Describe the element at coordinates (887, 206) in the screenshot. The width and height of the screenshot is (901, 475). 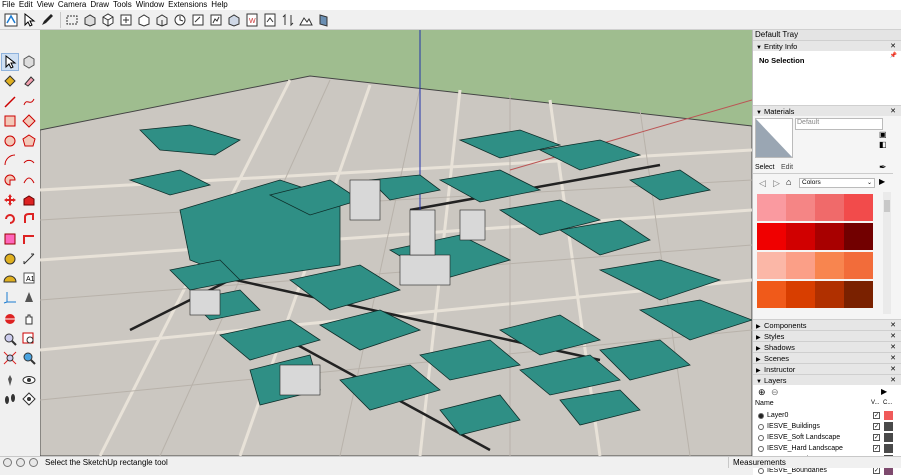
I see `scrollbar-thumb` at that location.